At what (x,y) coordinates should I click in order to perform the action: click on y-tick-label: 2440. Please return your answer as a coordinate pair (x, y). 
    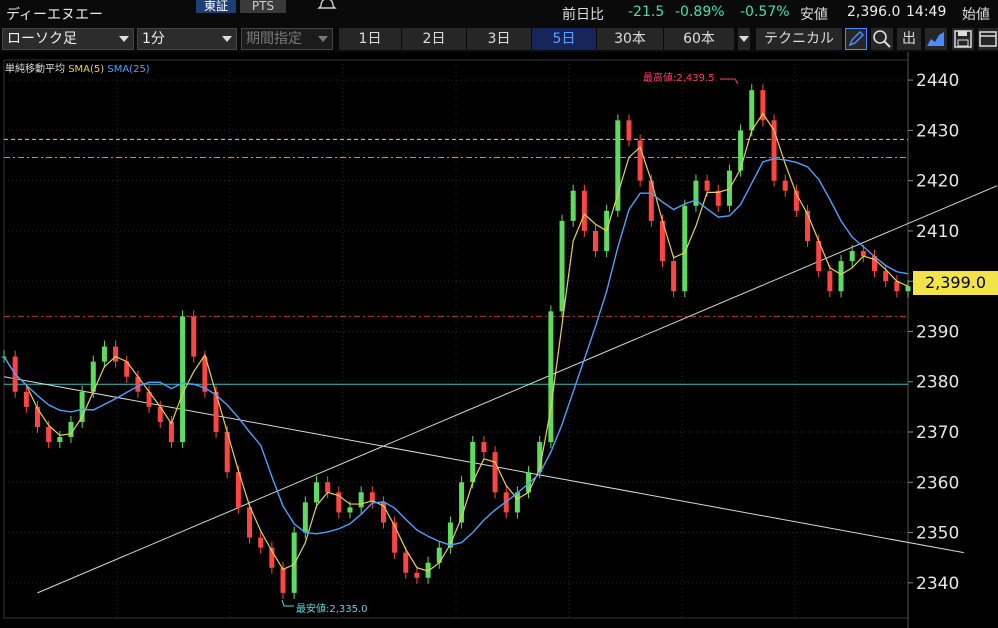
    Looking at the image, I should click on (937, 81).